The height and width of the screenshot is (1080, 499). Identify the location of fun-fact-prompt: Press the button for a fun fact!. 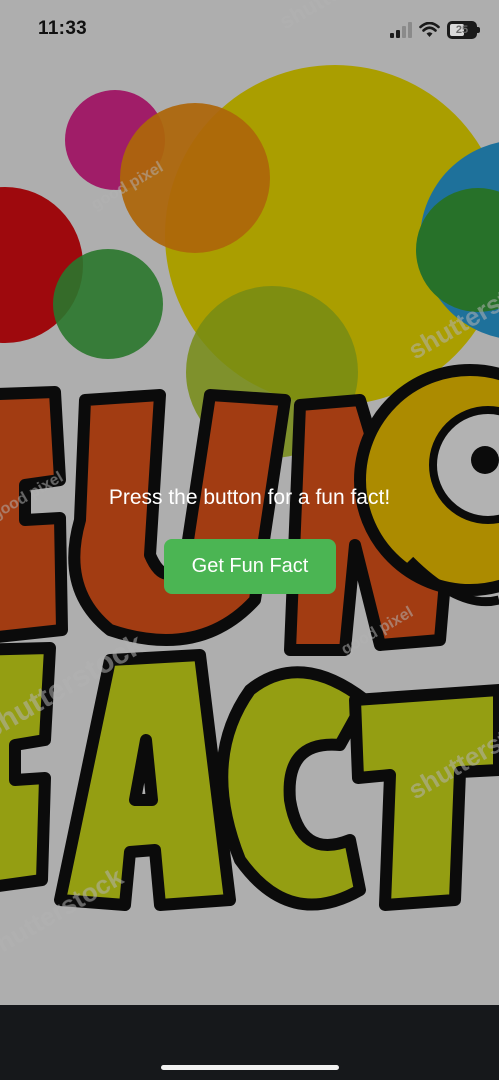
(249, 497).